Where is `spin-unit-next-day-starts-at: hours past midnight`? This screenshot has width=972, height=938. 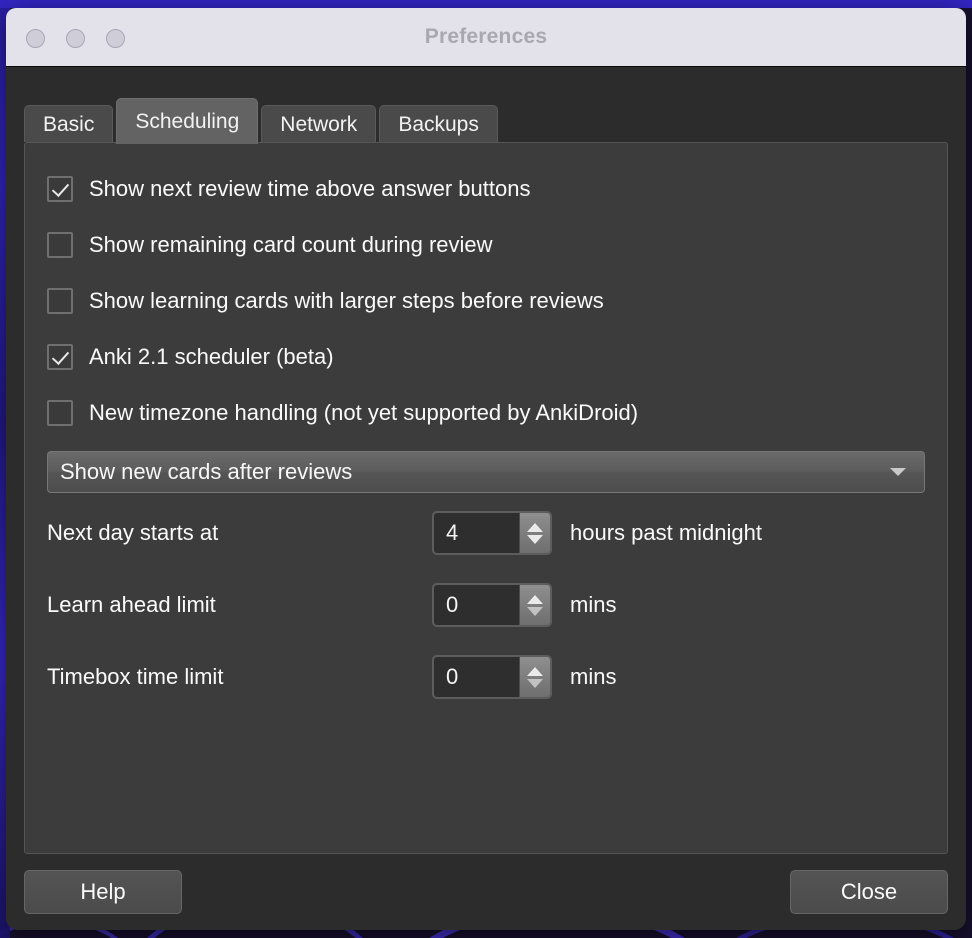 spin-unit-next-day-starts-at: hours past midnight is located at coordinates (666, 532).